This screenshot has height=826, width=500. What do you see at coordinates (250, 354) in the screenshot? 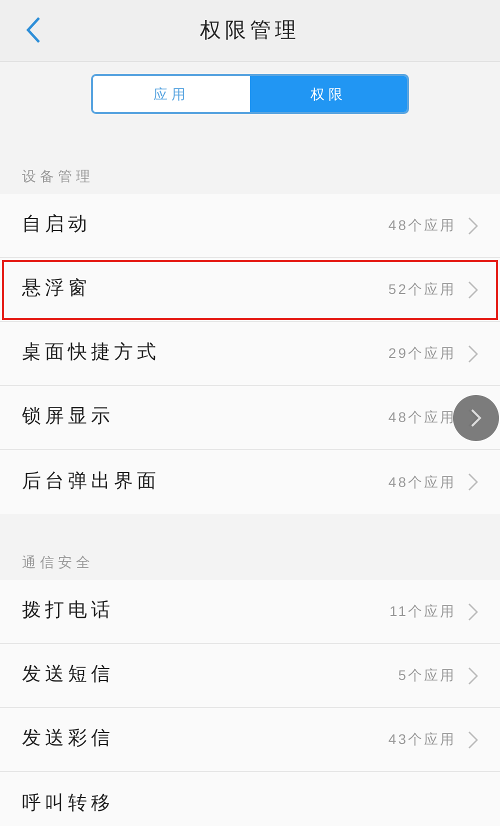
I see `permission-row: 桌面快捷方式 29个应用` at bounding box center [250, 354].